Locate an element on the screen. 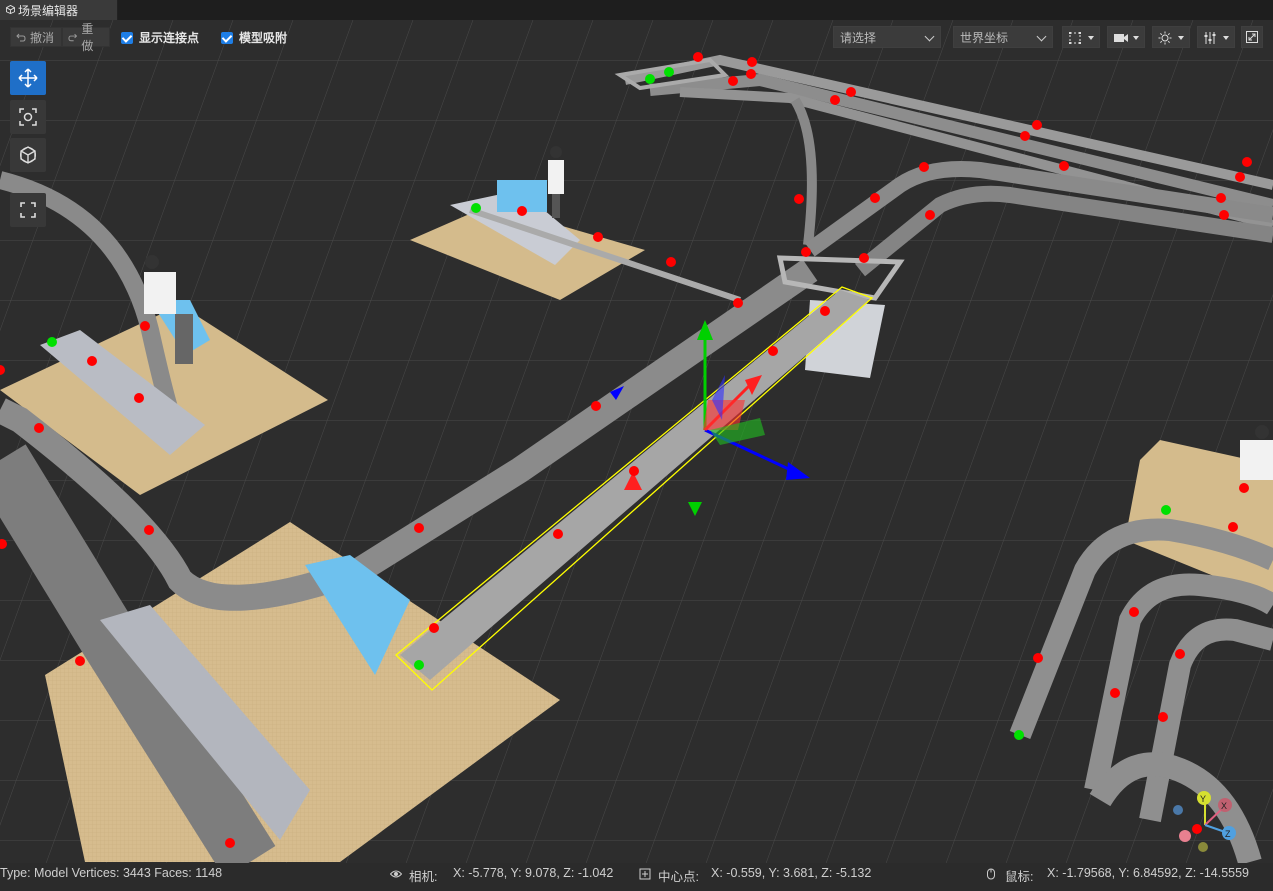 This screenshot has height=891, width=1273. camera-coordinates: X: -5.778, Y: 9.078, Z: -1.042 is located at coordinates (533, 873).